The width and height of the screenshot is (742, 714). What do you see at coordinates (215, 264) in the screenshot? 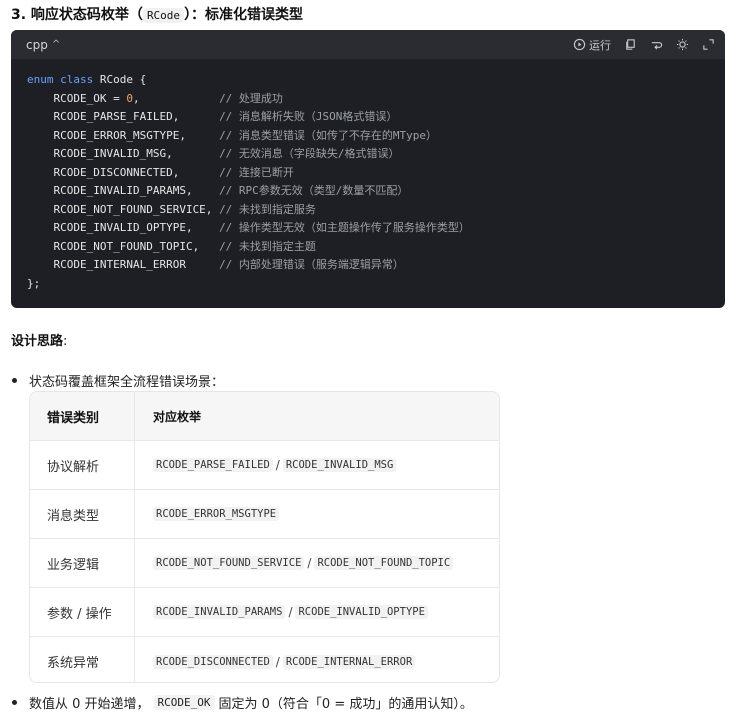
I see `code-line: RCODE_INTERNAL_ERROR // 内部处理错误（服务端逻辑异常）` at bounding box center [215, 264].